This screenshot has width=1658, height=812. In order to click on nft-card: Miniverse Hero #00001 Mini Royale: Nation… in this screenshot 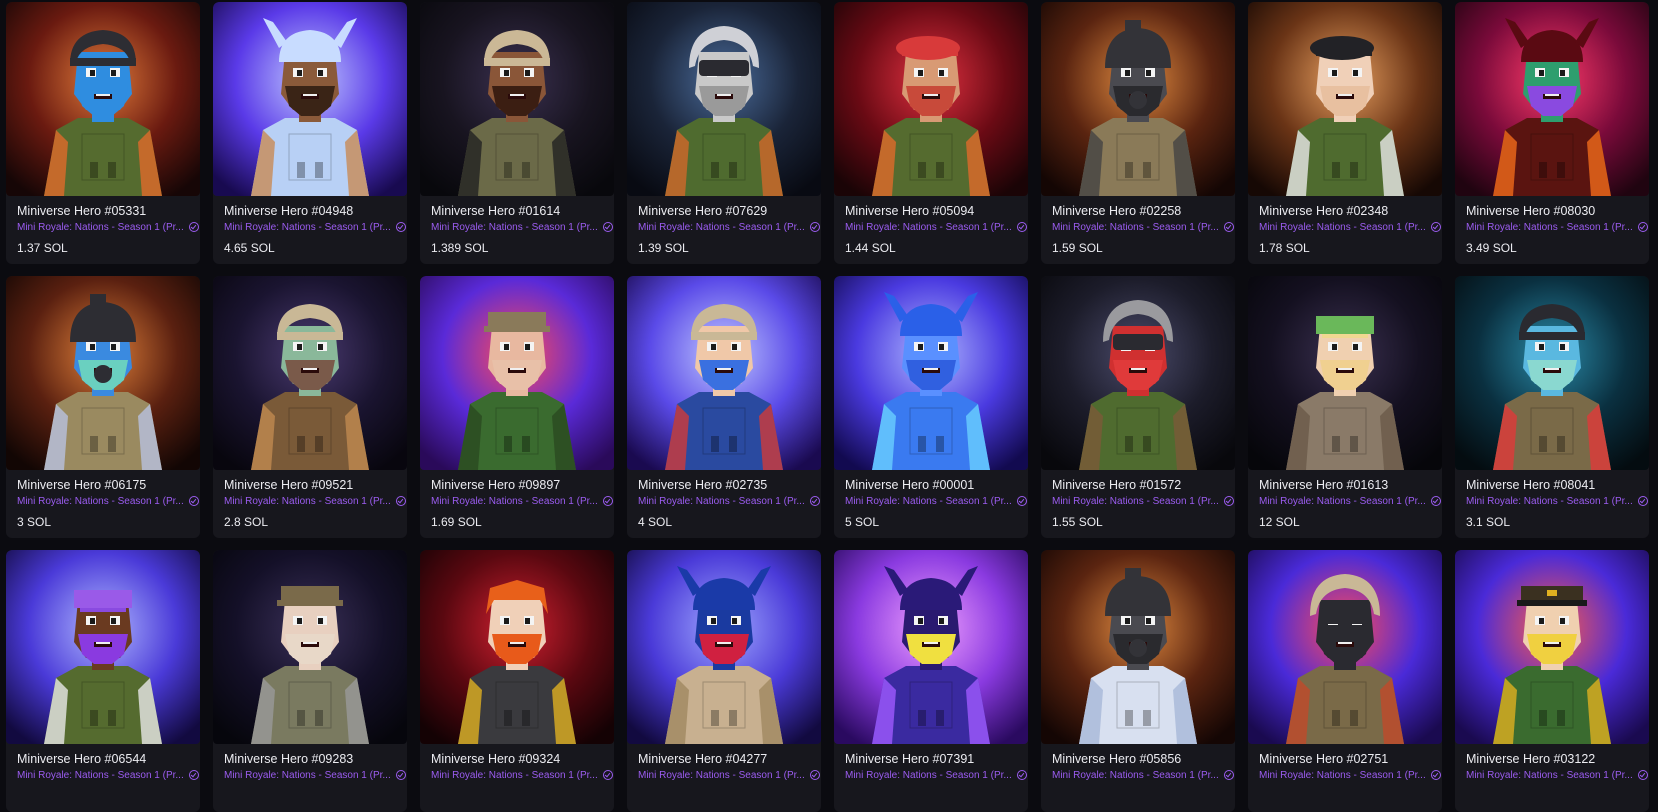, I will do `click(931, 407)`.